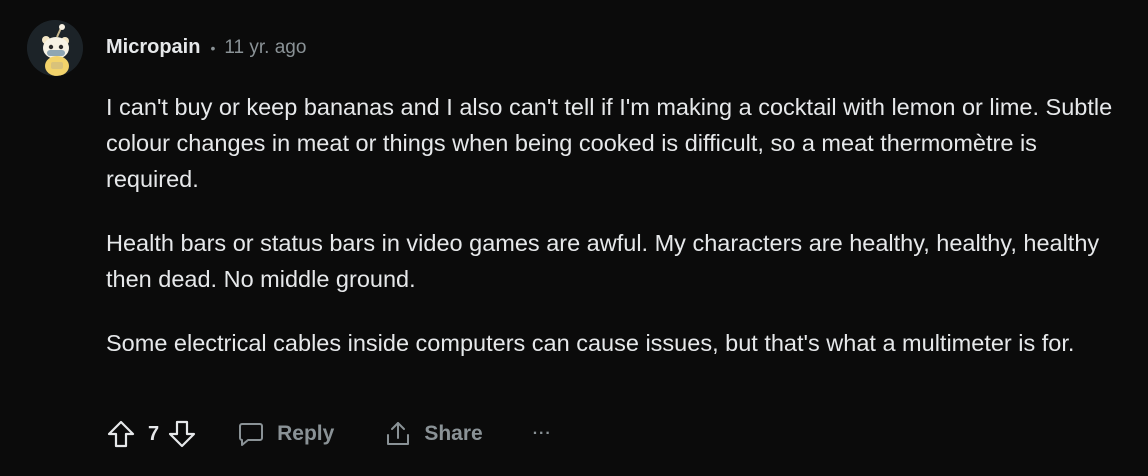 Image resolution: width=1148 pixels, height=476 pixels. I want to click on share-upload-icon, so click(398, 433).